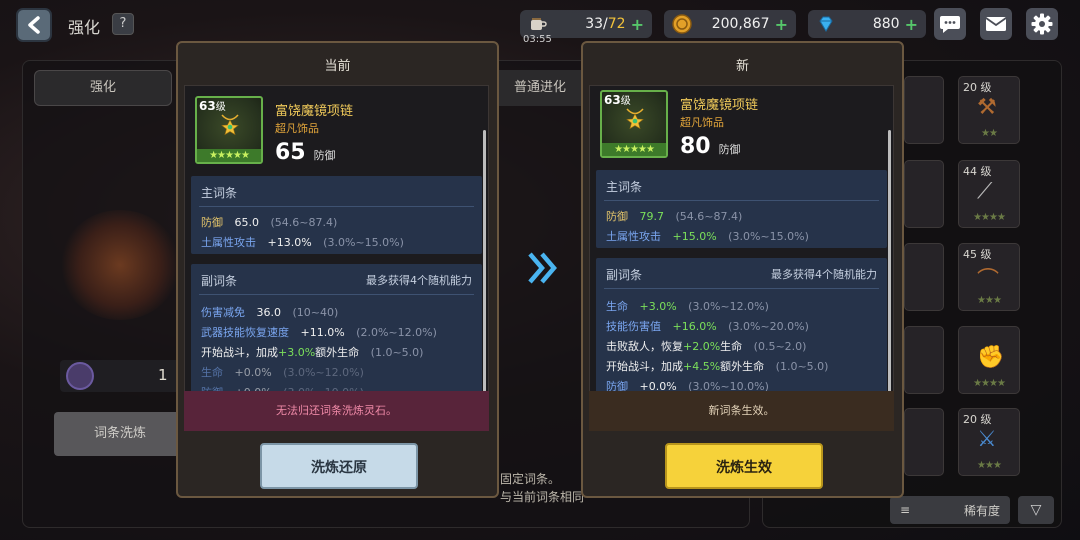  What do you see at coordinates (537, 39) in the screenshot?
I see `stamina-timer: 03:55` at bounding box center [537, 39].